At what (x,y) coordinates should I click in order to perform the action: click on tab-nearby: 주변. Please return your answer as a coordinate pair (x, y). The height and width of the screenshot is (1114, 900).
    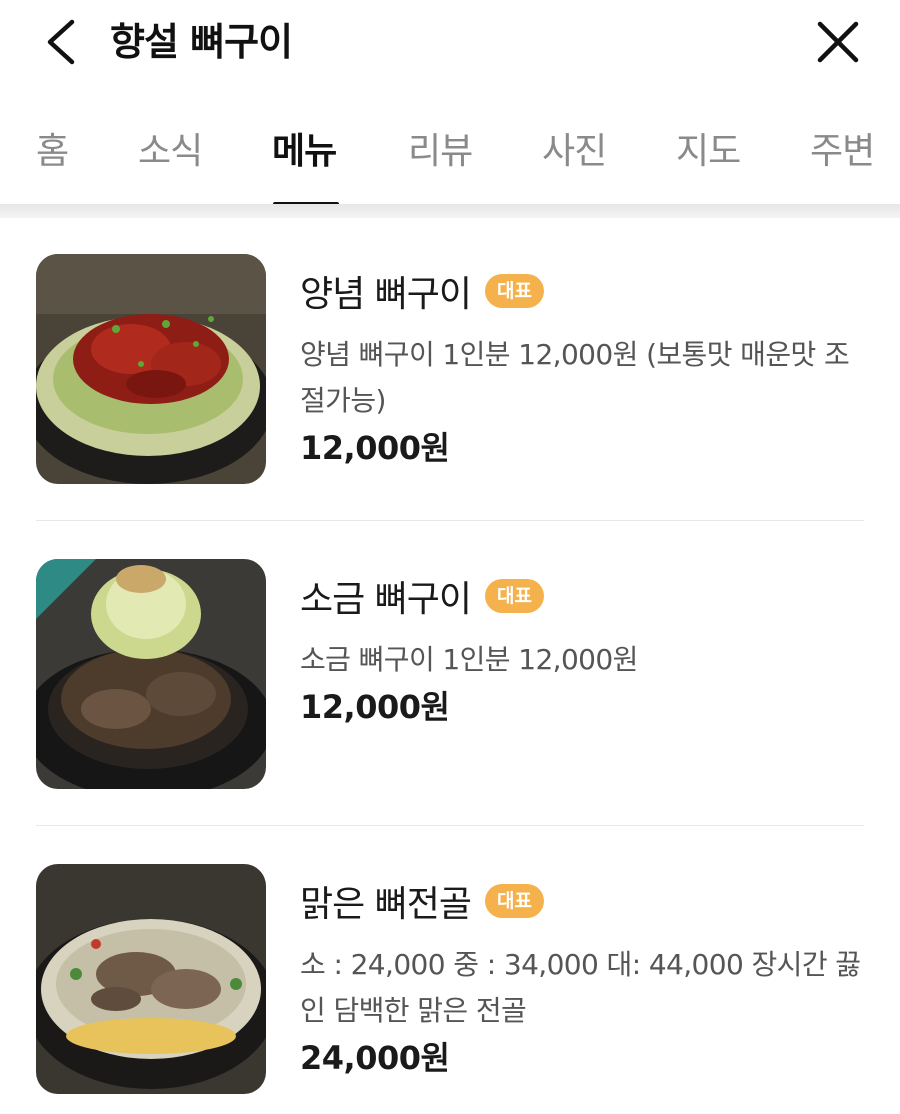
    Looking at the image, I should click on (842, 152).